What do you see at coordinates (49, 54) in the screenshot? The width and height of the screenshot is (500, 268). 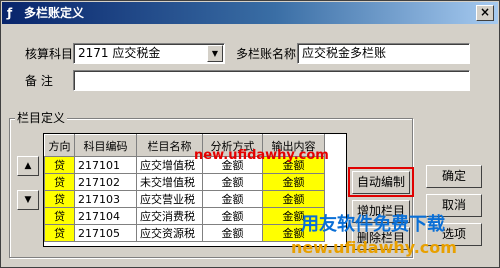 I see `account-label: 核算科目` at bounding box center [49, 54].